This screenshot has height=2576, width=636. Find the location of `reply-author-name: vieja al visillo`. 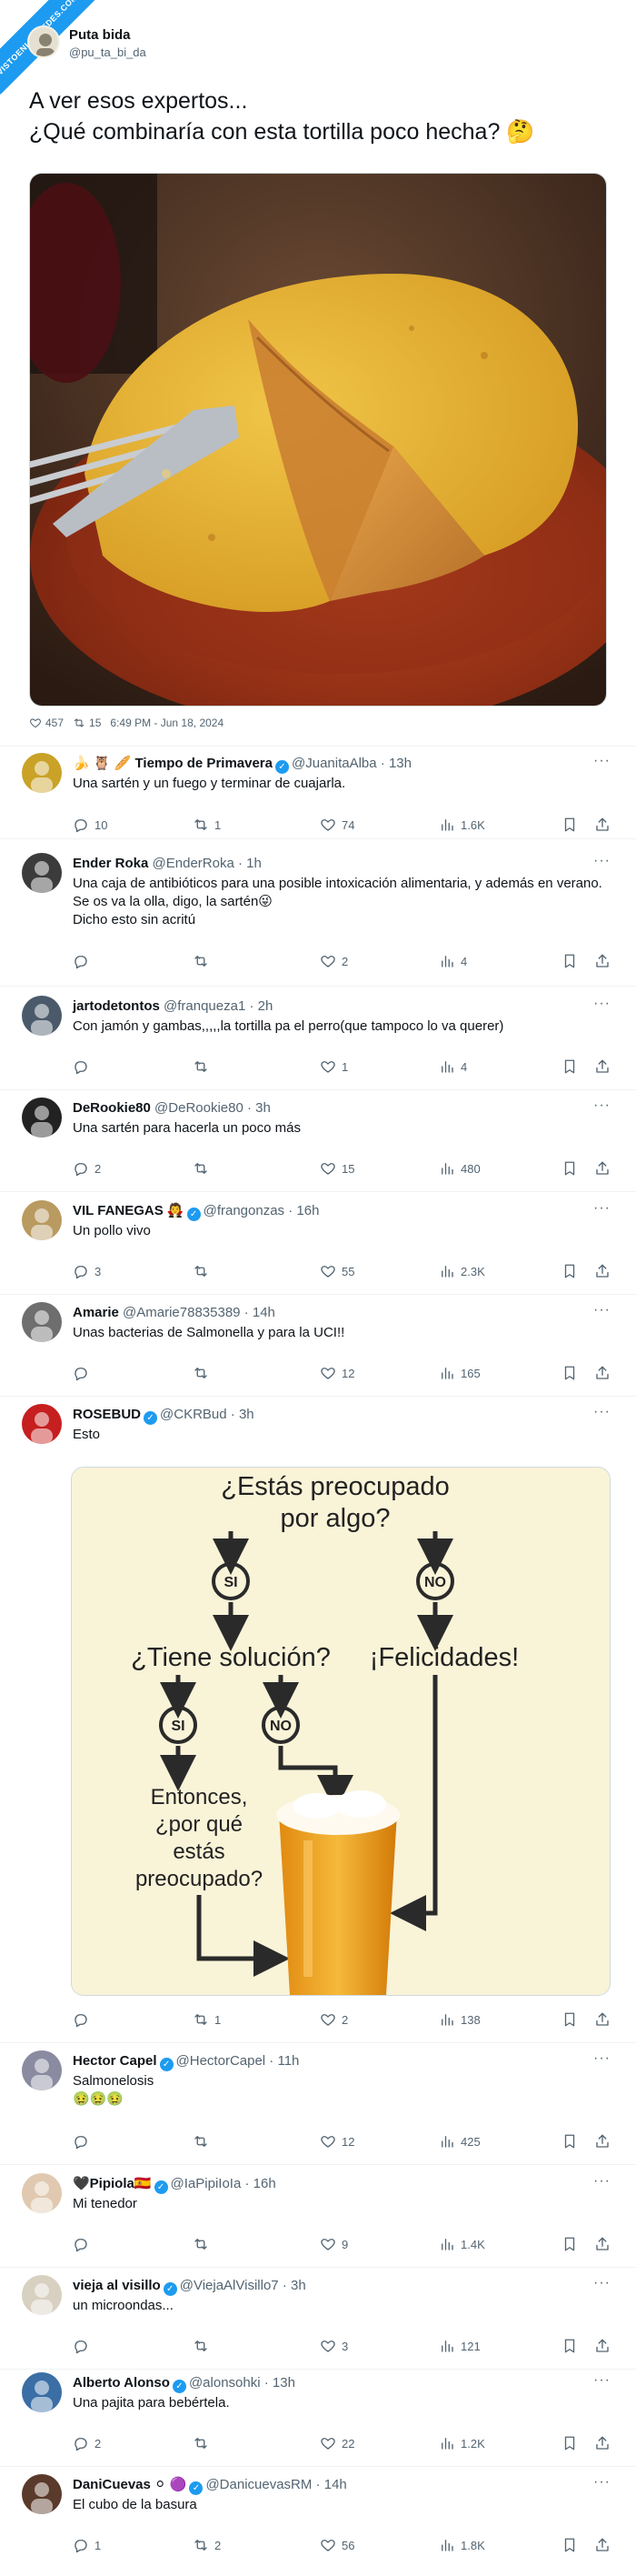

reply-author-name: vieja al visillo is located at coordinates (117, 2285).